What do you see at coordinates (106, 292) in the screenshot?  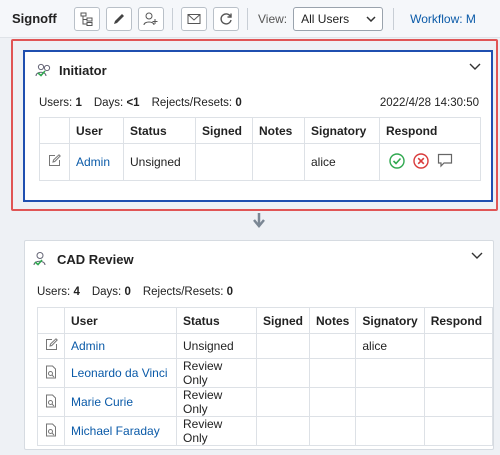 I see `days-label: Days:` at bounding box center [106, 292].